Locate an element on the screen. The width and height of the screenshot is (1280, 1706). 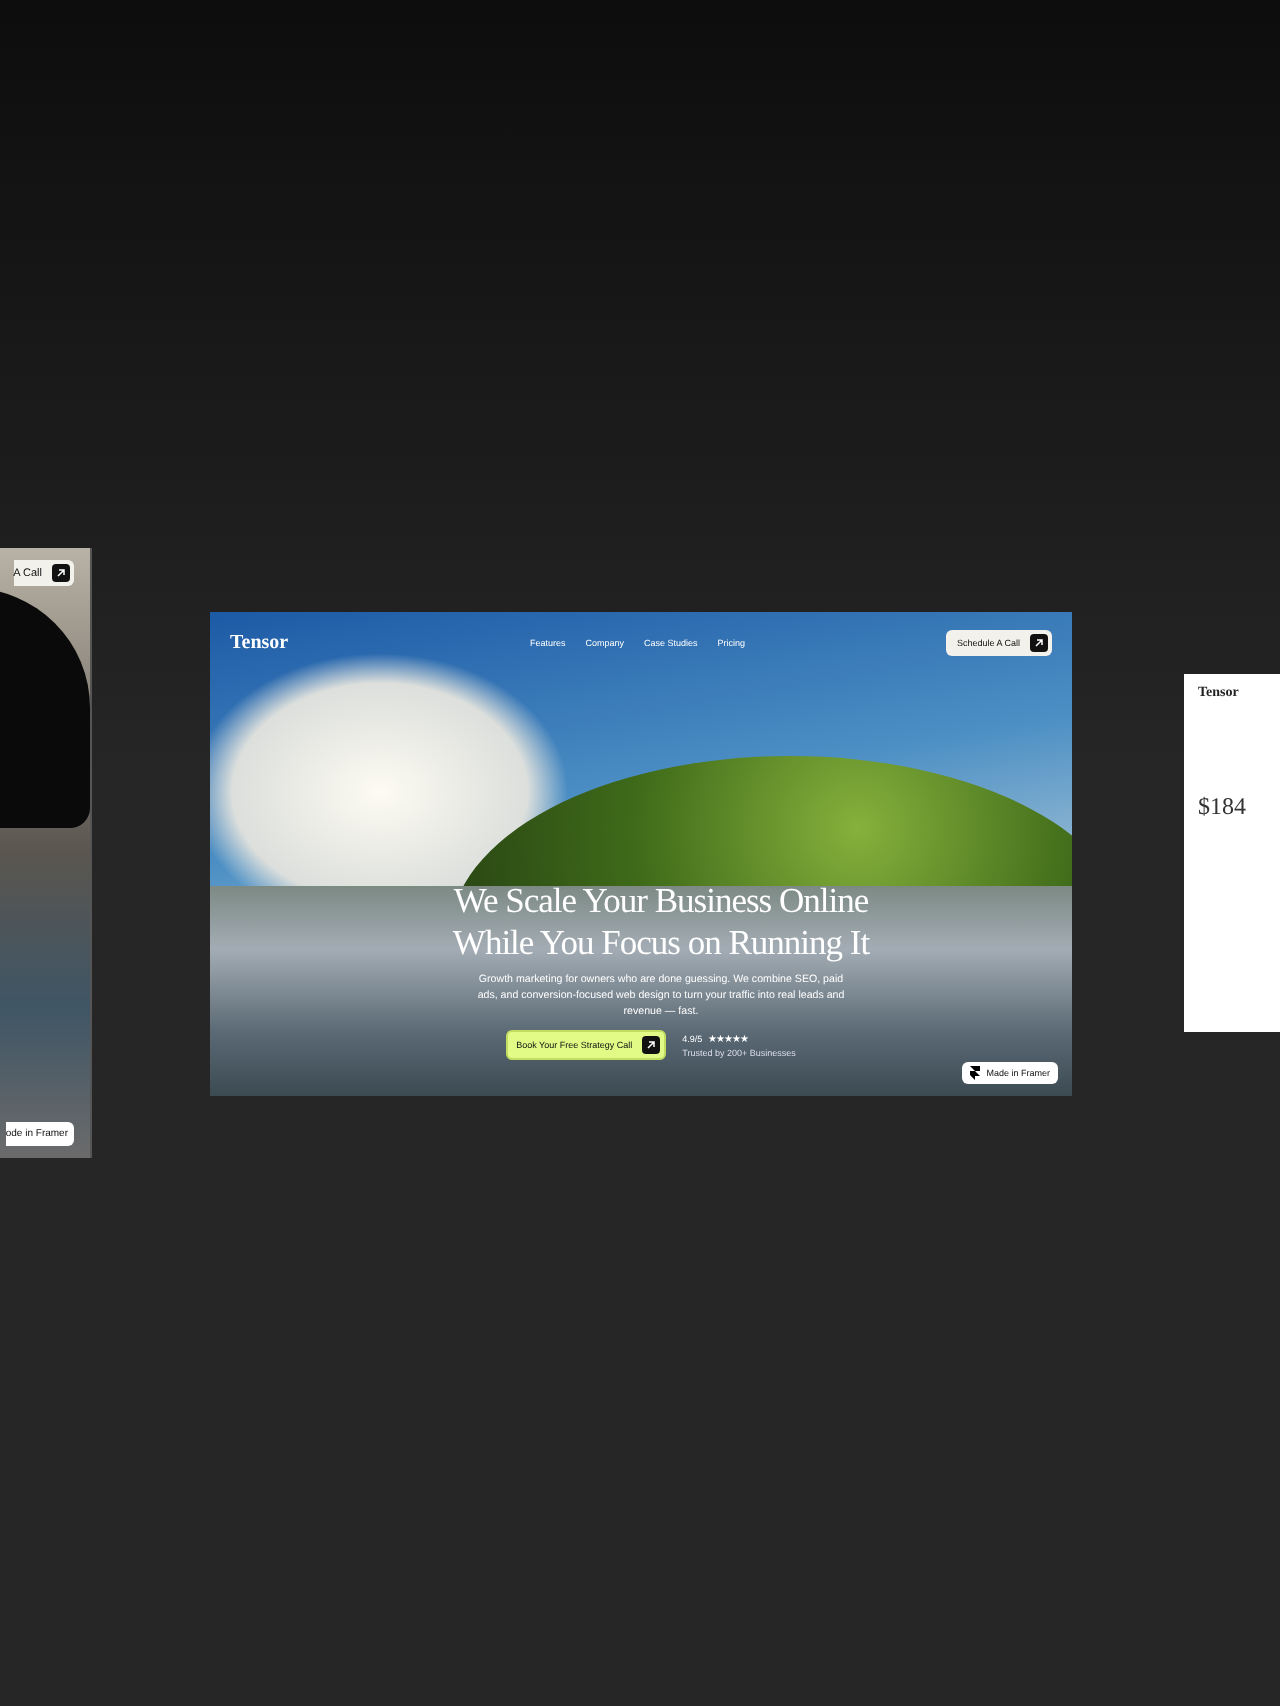
hero-title: We Scale Your Business Online While You Focus on Running It is located at coordinates (661, 921).